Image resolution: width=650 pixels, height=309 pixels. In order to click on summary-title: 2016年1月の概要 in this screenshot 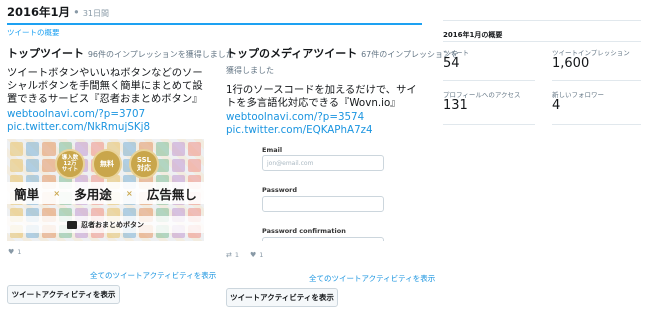, I will do `click(473, 35)`.